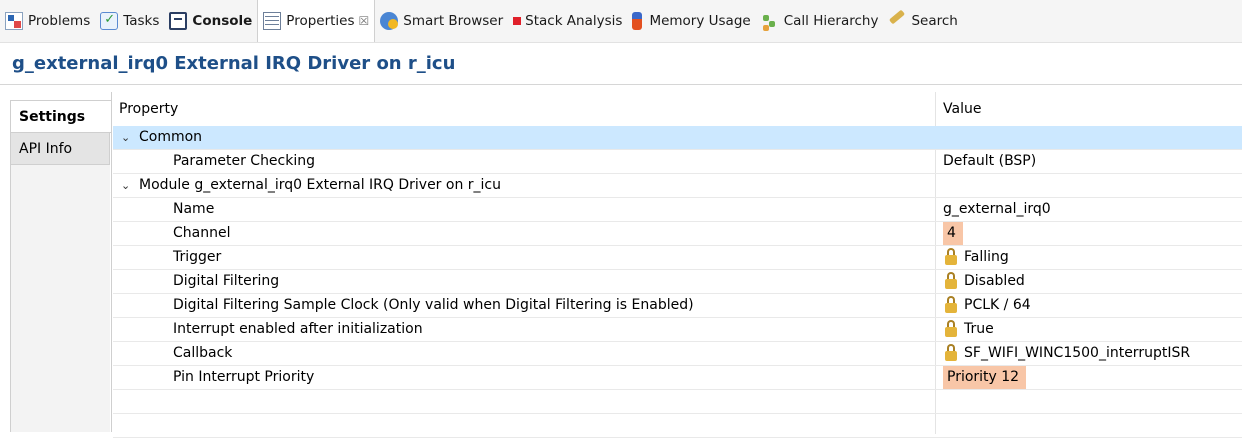 This screenshot has width=1242, height=438. I want to click on properties-icon, so click(272, 21).